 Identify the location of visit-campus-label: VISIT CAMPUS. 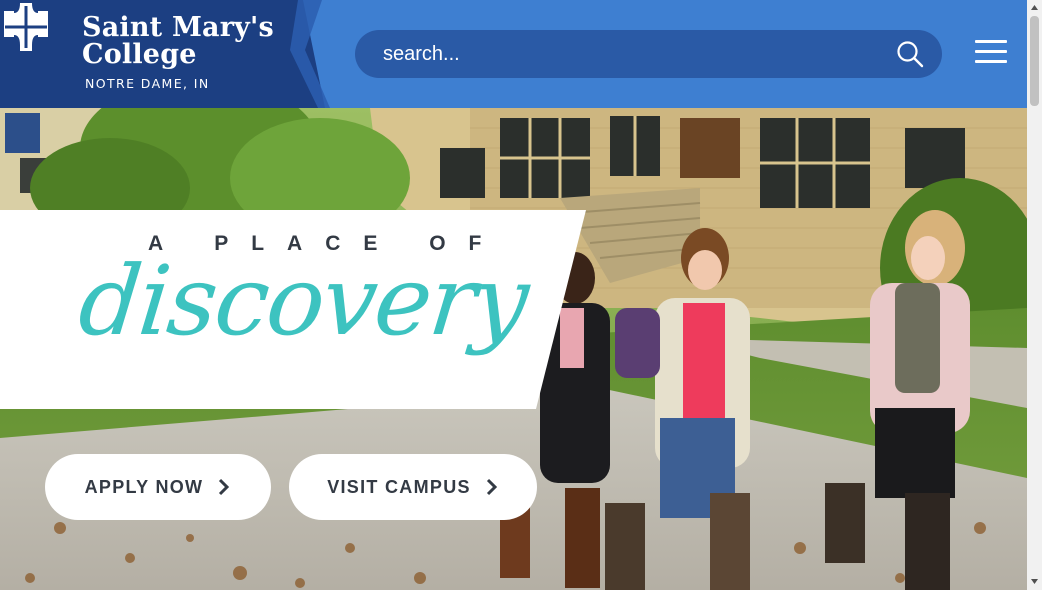
(399, 486).